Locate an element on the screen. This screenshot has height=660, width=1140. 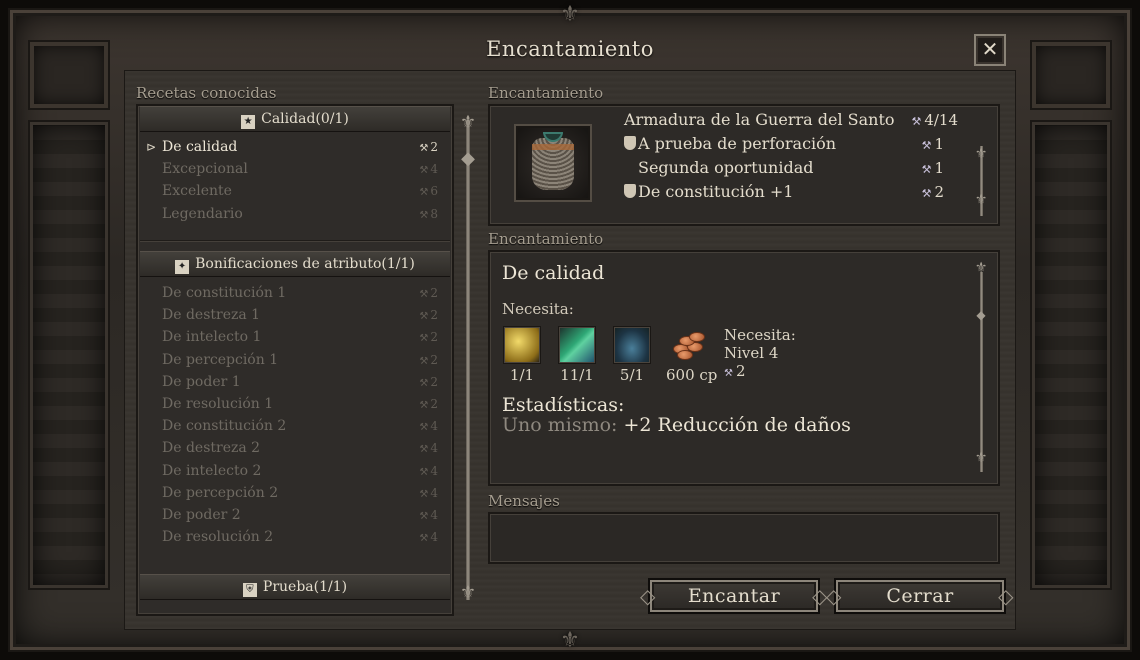
recipe-item: ⊳ De calidad ⚒ 2 is located at coordinates (295, 147).